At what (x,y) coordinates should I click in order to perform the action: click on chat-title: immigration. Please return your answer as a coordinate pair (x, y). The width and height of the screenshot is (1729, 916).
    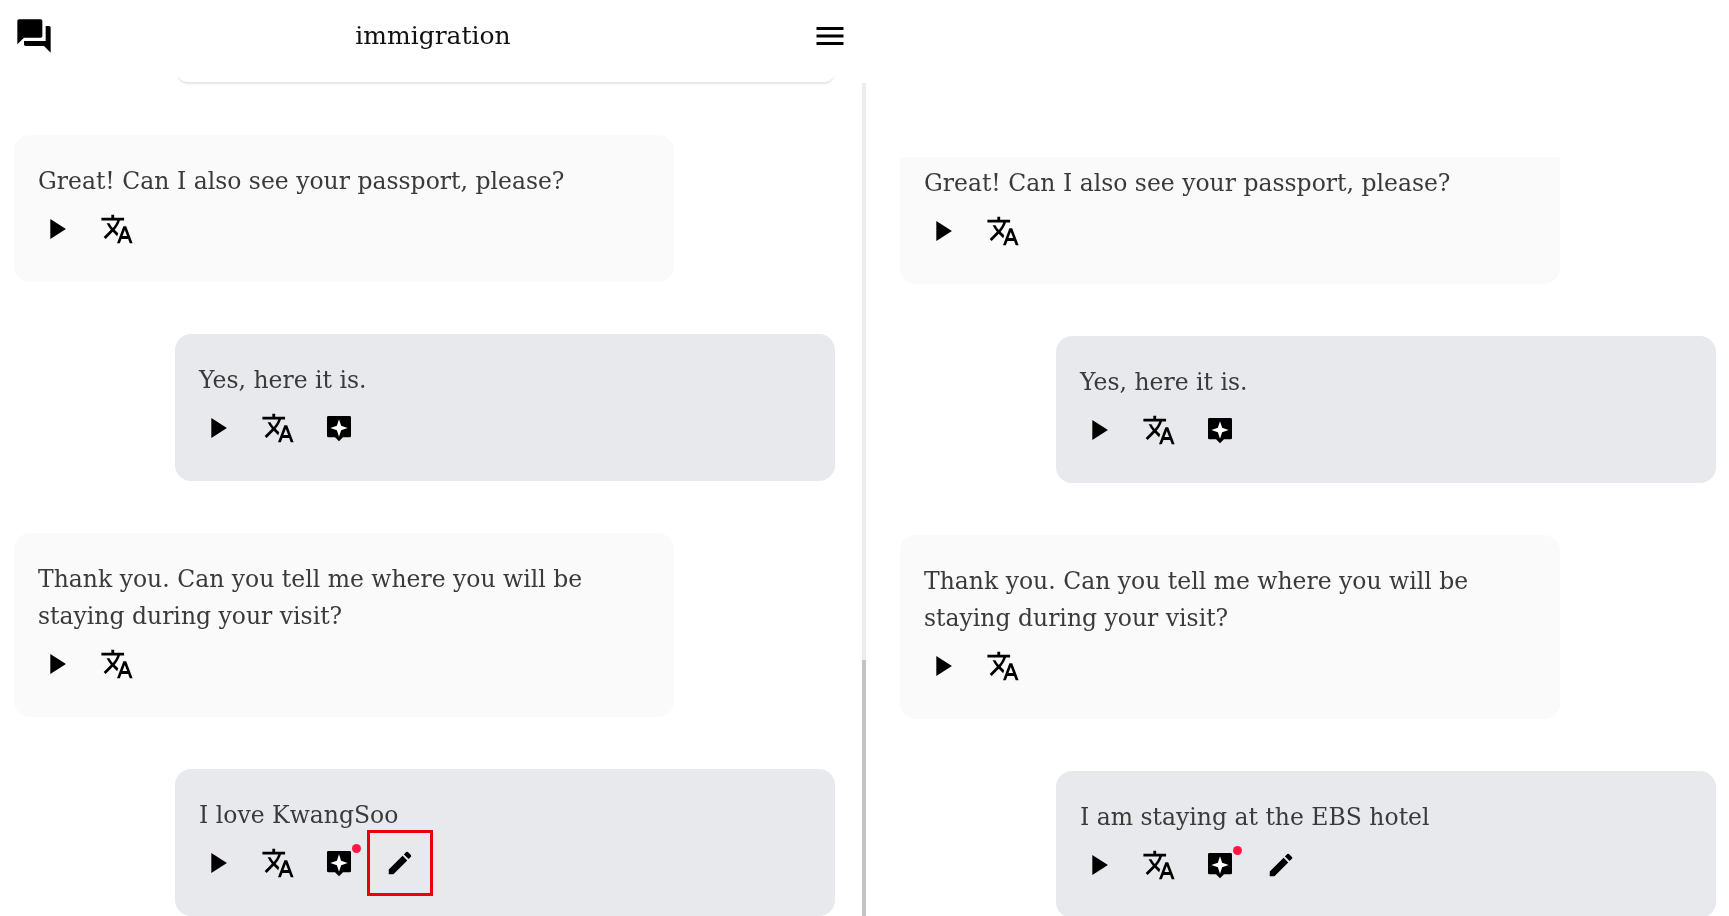
    Looking at the image, I should click on (433, 35).